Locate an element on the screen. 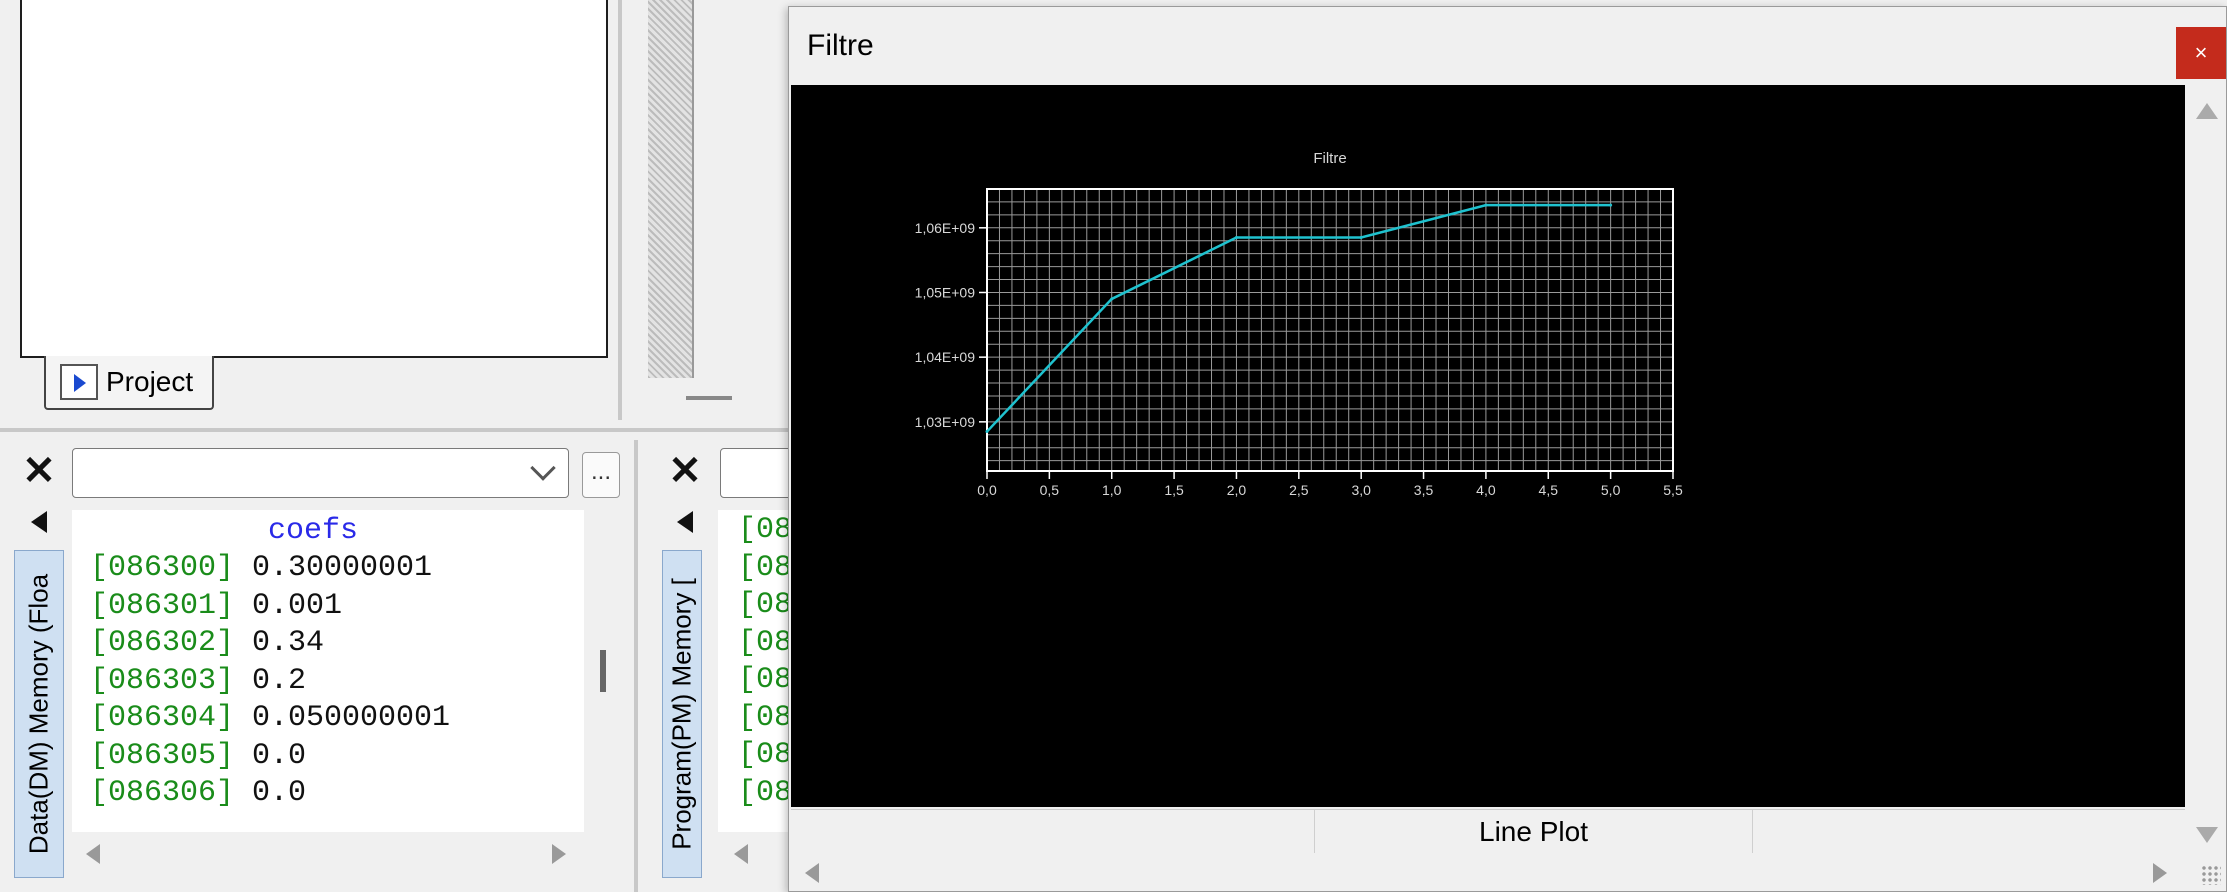  x-tick-label: 1,5 is located at coordinates (1174, 490).